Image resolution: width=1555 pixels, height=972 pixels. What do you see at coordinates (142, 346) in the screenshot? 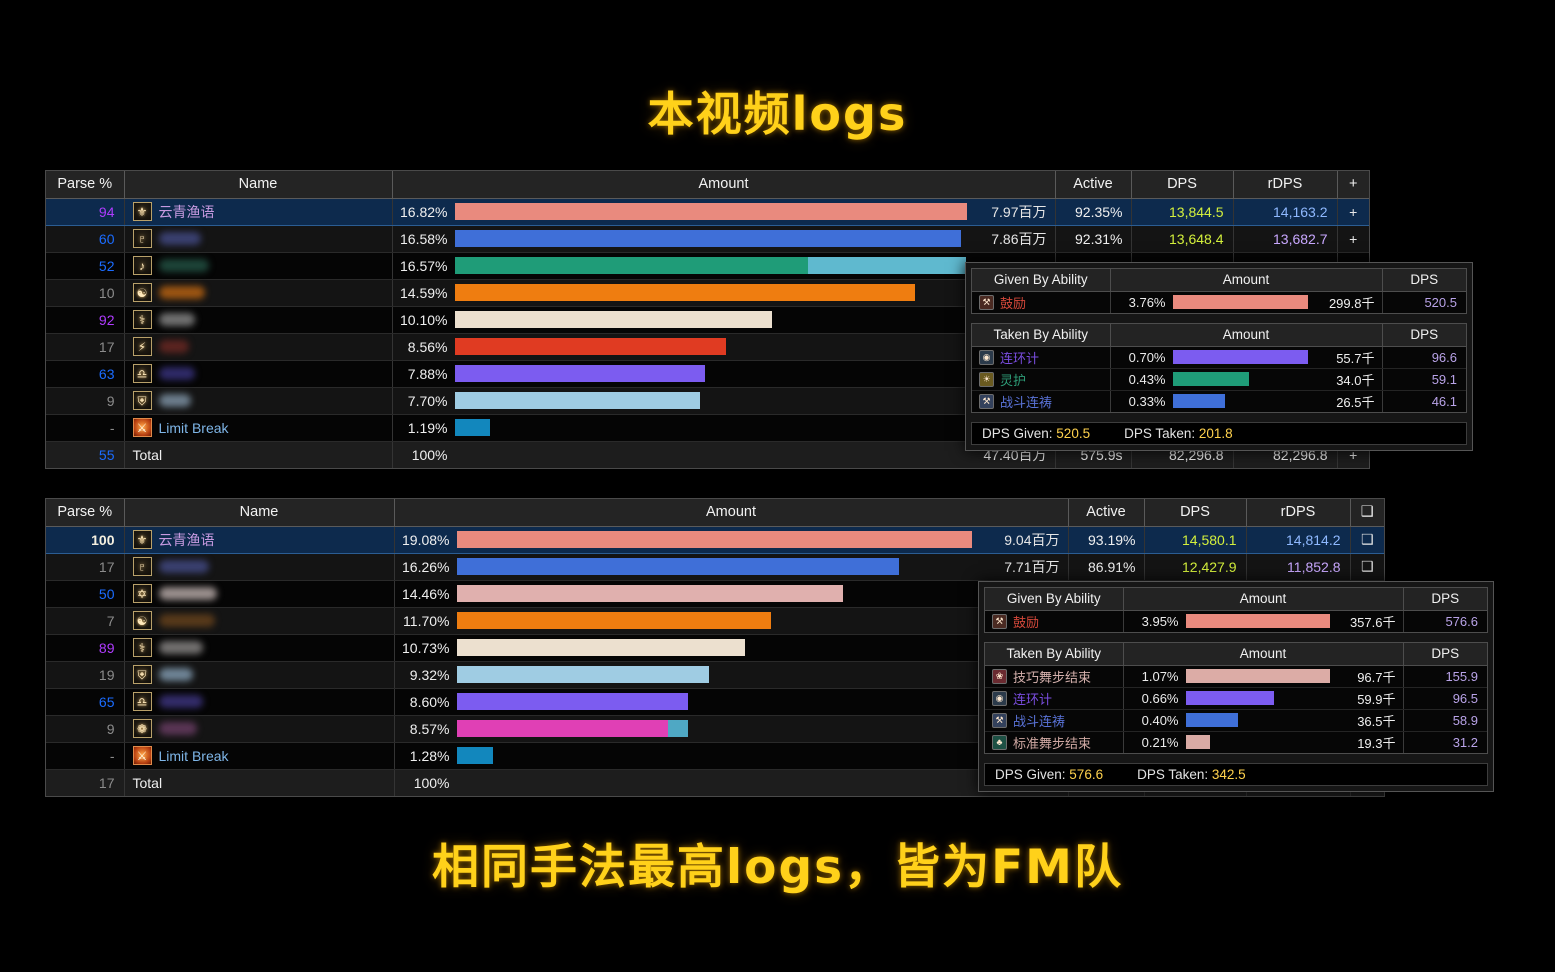
I see `job-icon-samurai: ⚡` at bounding box center [142, 346].